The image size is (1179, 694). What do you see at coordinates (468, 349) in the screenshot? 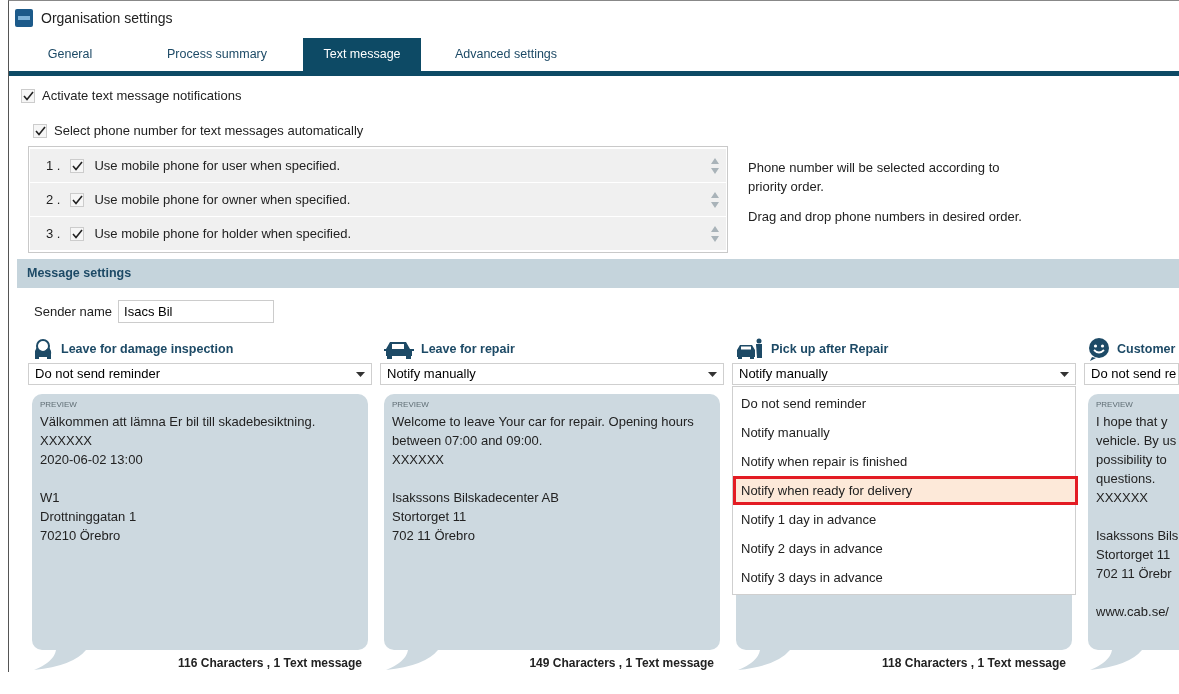
I see `column-title: Leave for repair` at bounding box center [468, 349].